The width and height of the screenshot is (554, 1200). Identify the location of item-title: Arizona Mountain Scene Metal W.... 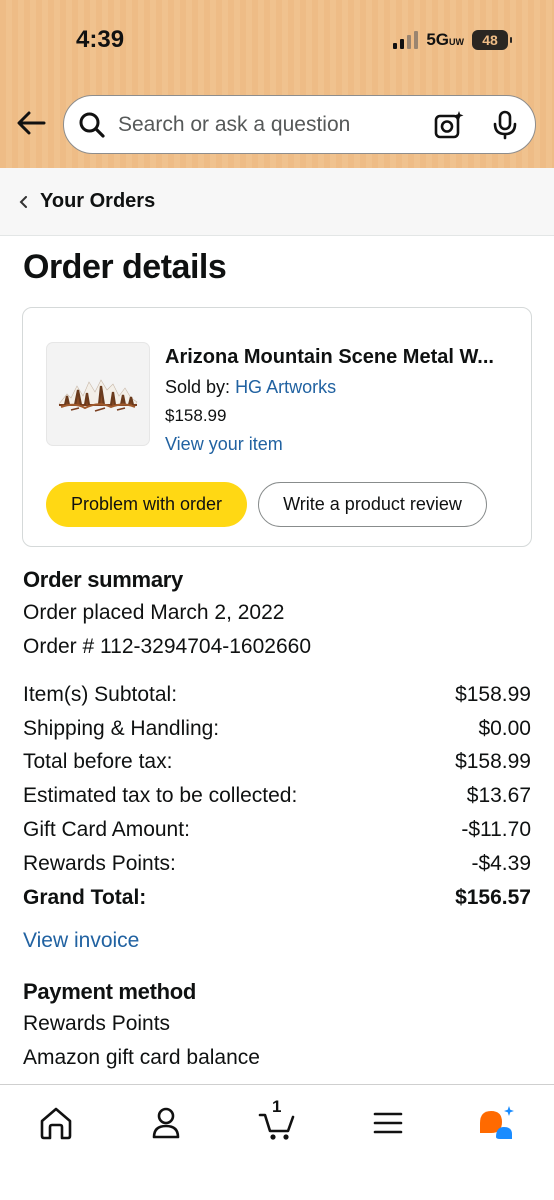
(340, 357).